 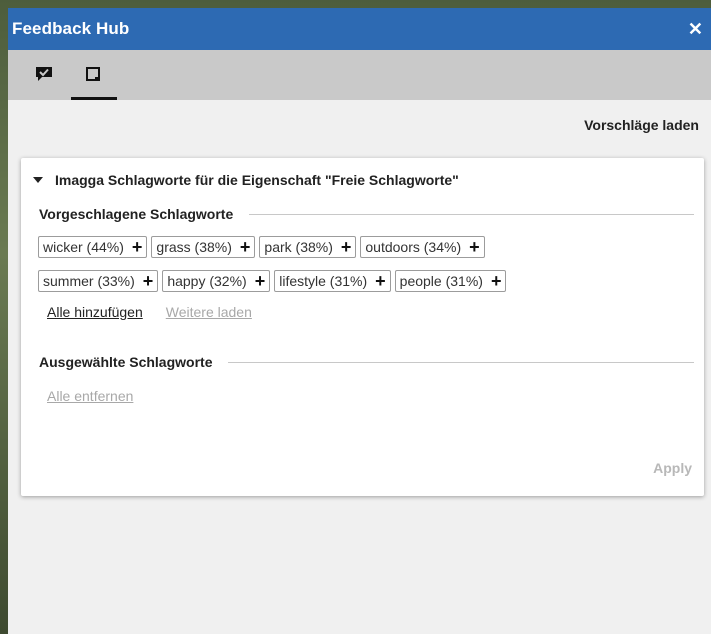 I want to click on remove-all-link: Alle entfernen, so click(x=90, y=396).